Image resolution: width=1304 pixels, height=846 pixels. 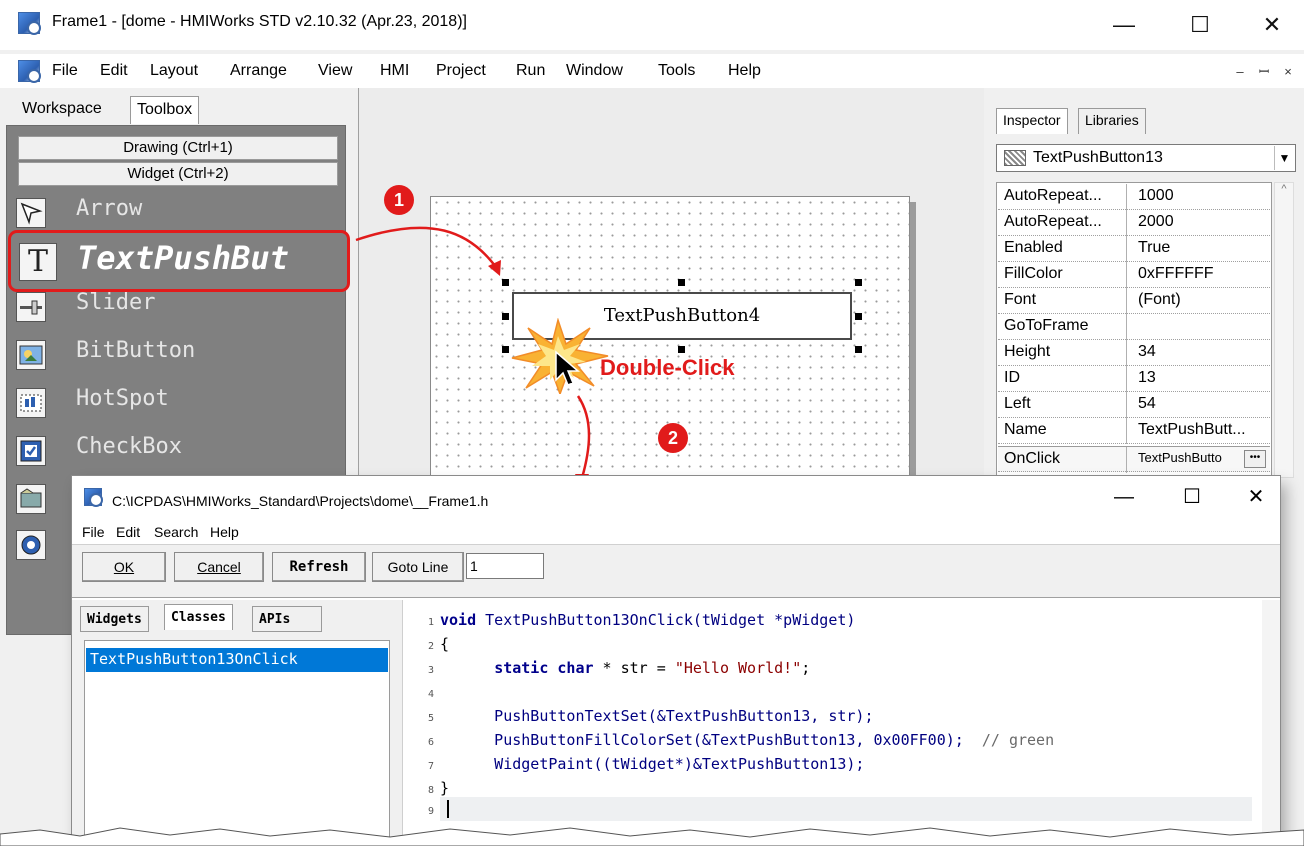 I want to click on tab-apis: APIs, so click(x=287, y=619).